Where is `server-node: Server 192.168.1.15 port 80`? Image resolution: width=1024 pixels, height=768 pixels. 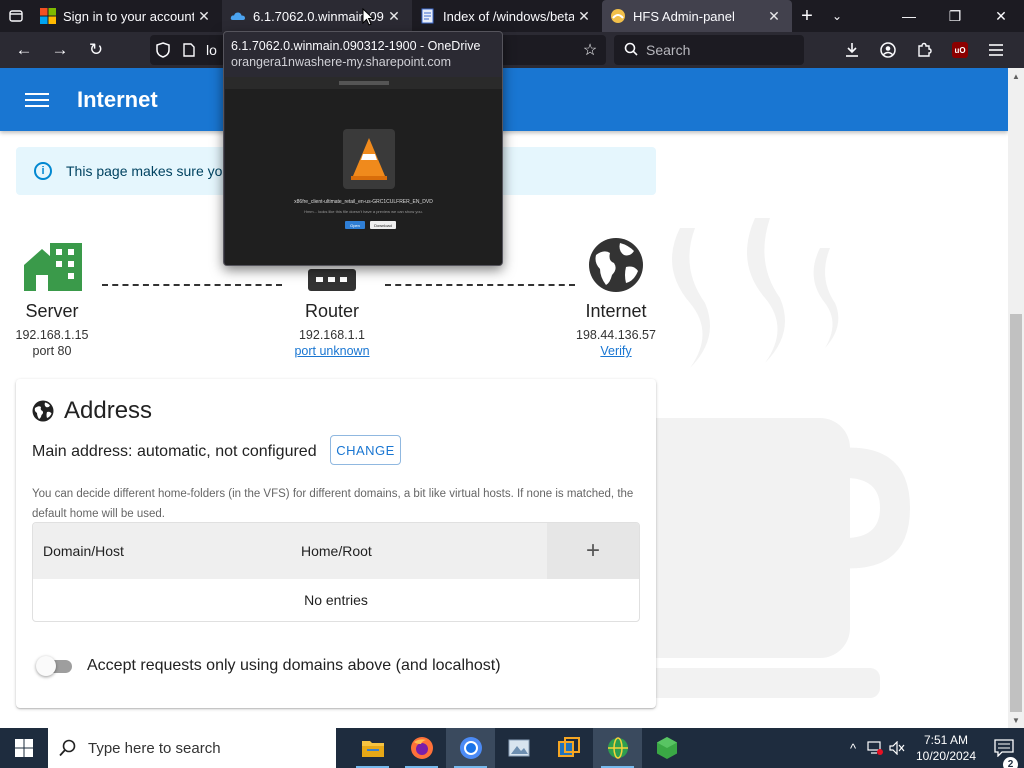
server-node: Server 192.168.1.15 port 80 is located at coordinates (61, 295).